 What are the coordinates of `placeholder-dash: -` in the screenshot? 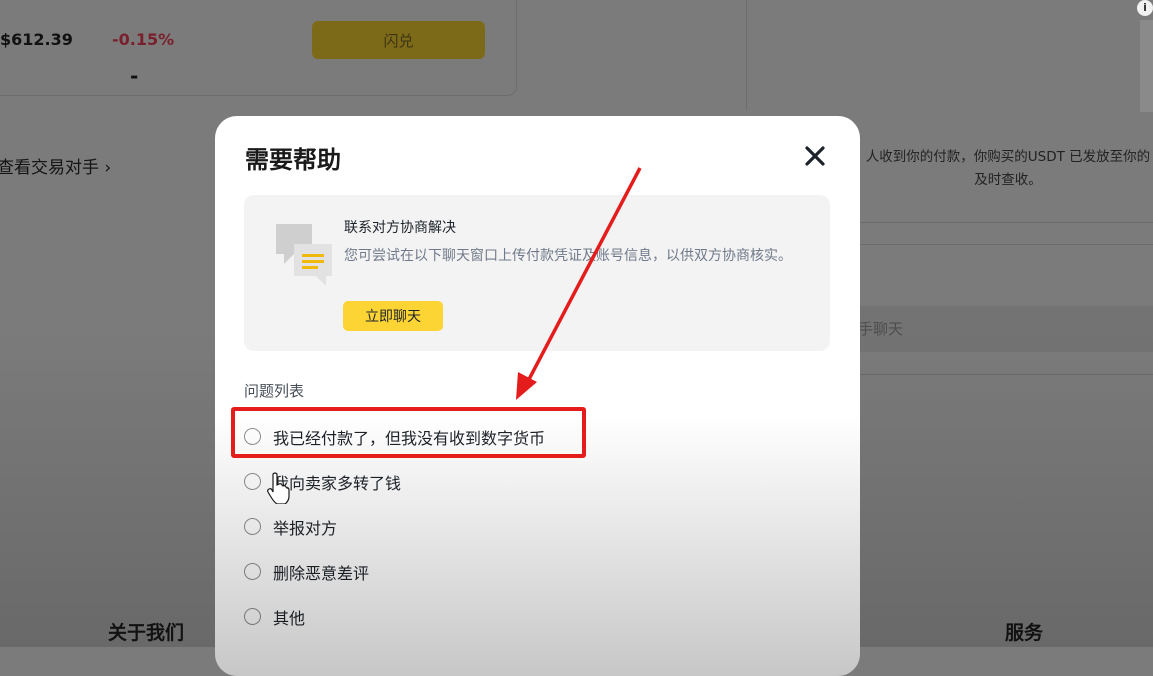 It's located at (134, 76).